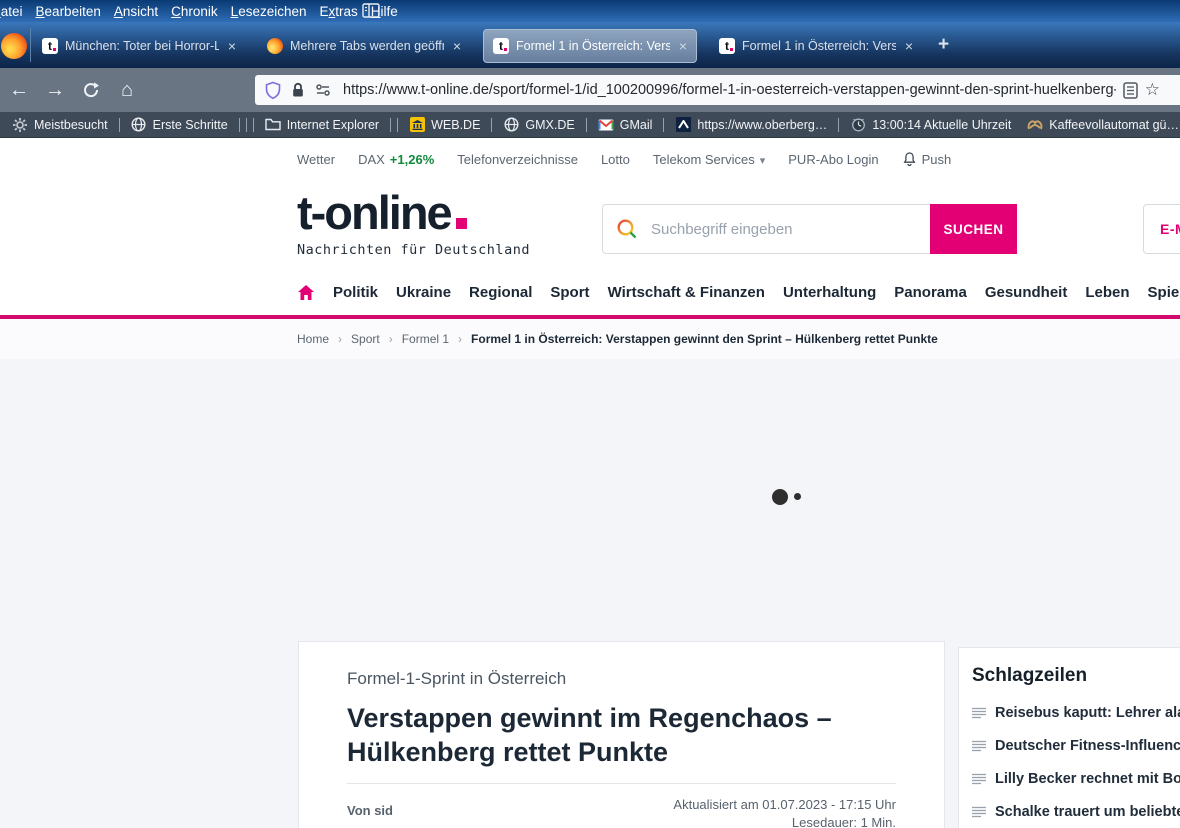  What do you see at coordinates (816, 46) in the screenshot?
I see `tab-formel1: t Formel 1 in Österreich: Verstapp ×` at bounding box center [816, 46].